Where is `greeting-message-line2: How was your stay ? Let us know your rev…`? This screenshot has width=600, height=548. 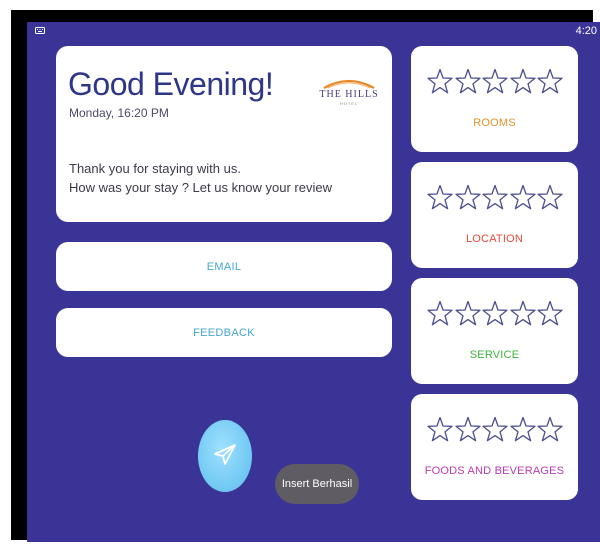
greeting-message-line2: How was your stay ? Let us know your rev… is located at coordinates (200, 187).